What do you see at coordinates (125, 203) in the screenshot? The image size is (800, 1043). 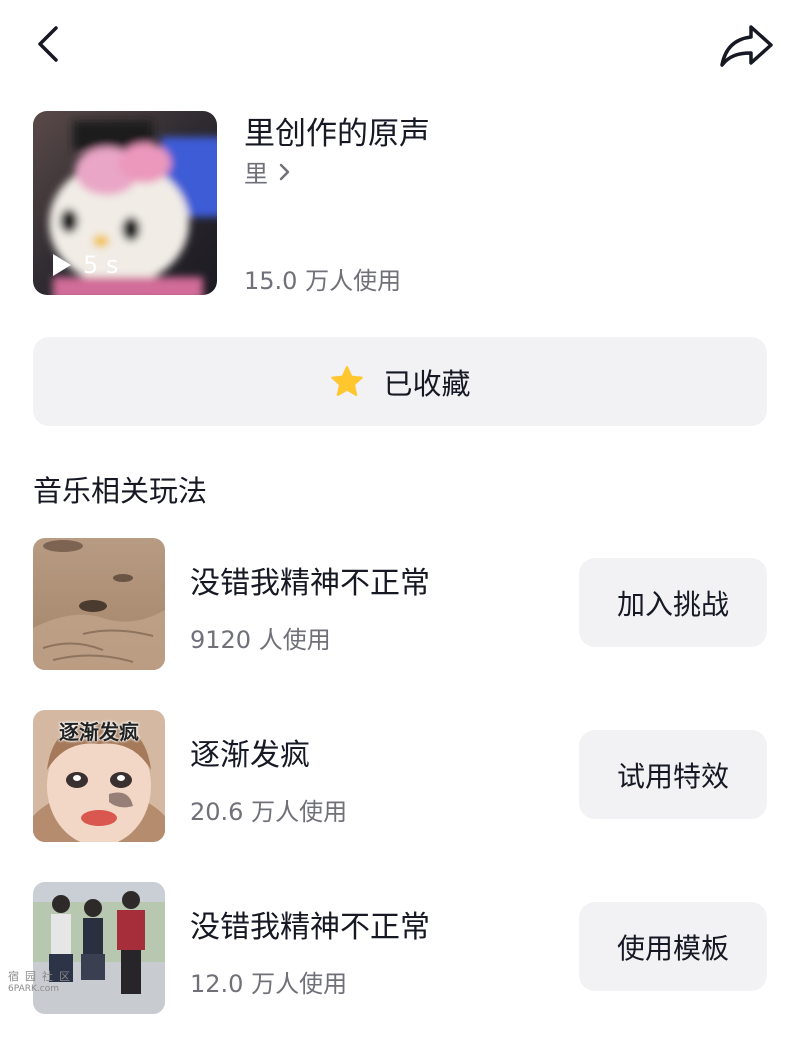 I see `sound-cover: 5 s` at bounding box center [125, 203].